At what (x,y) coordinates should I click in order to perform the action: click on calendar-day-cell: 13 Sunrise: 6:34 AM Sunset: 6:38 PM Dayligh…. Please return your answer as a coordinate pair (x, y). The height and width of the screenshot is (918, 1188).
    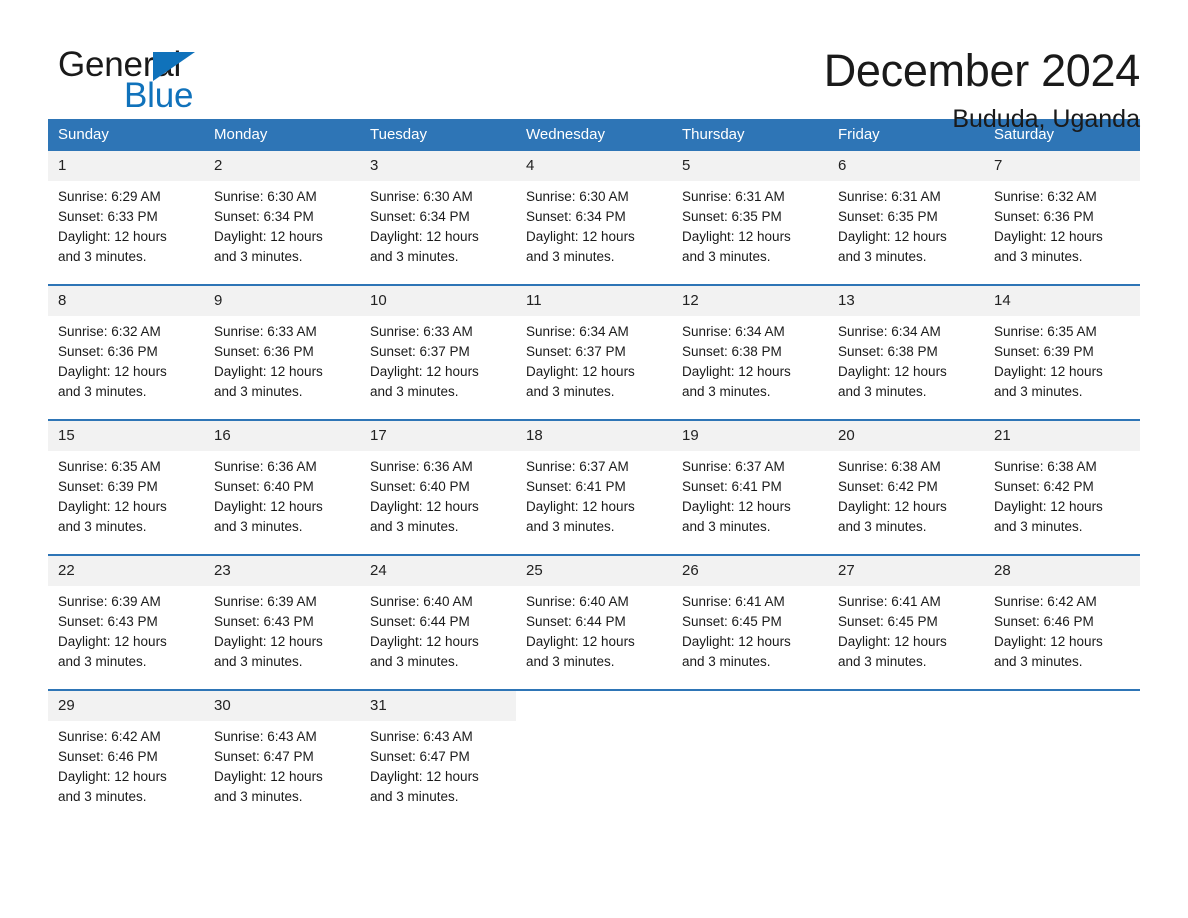
    Looking at the image, I should click on (906, 352).